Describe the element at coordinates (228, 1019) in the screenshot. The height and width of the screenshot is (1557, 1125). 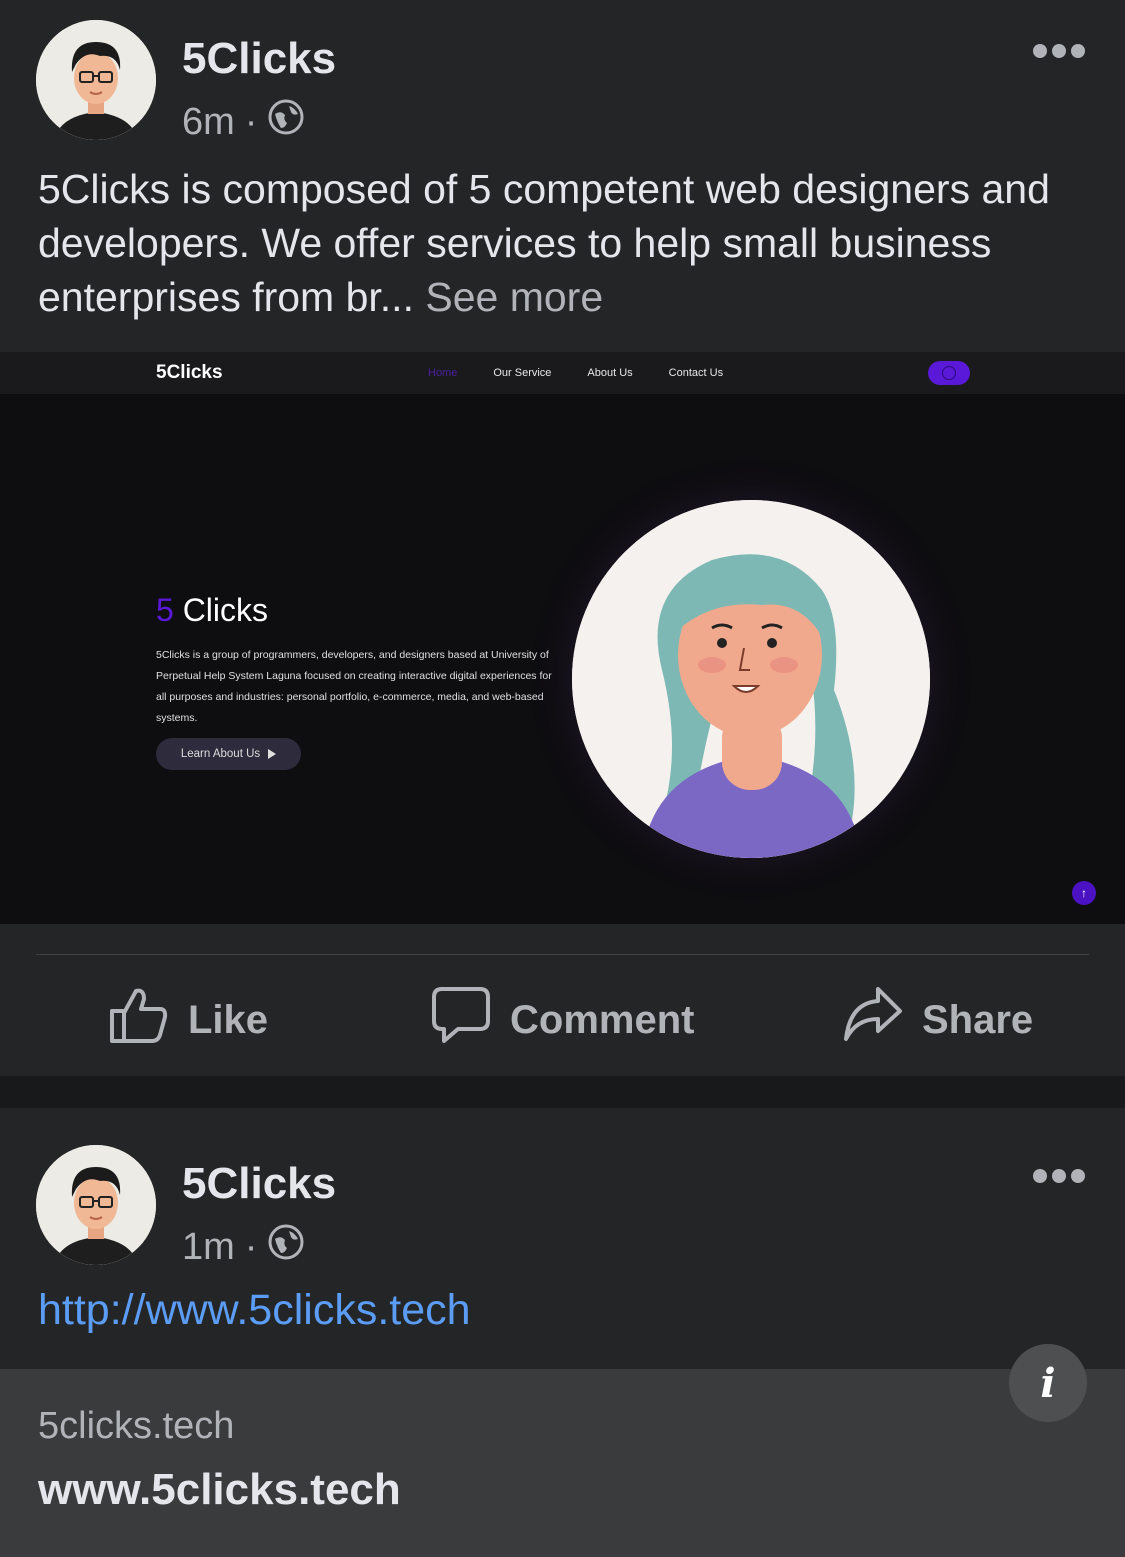
I see `like-label: Like` at that location.